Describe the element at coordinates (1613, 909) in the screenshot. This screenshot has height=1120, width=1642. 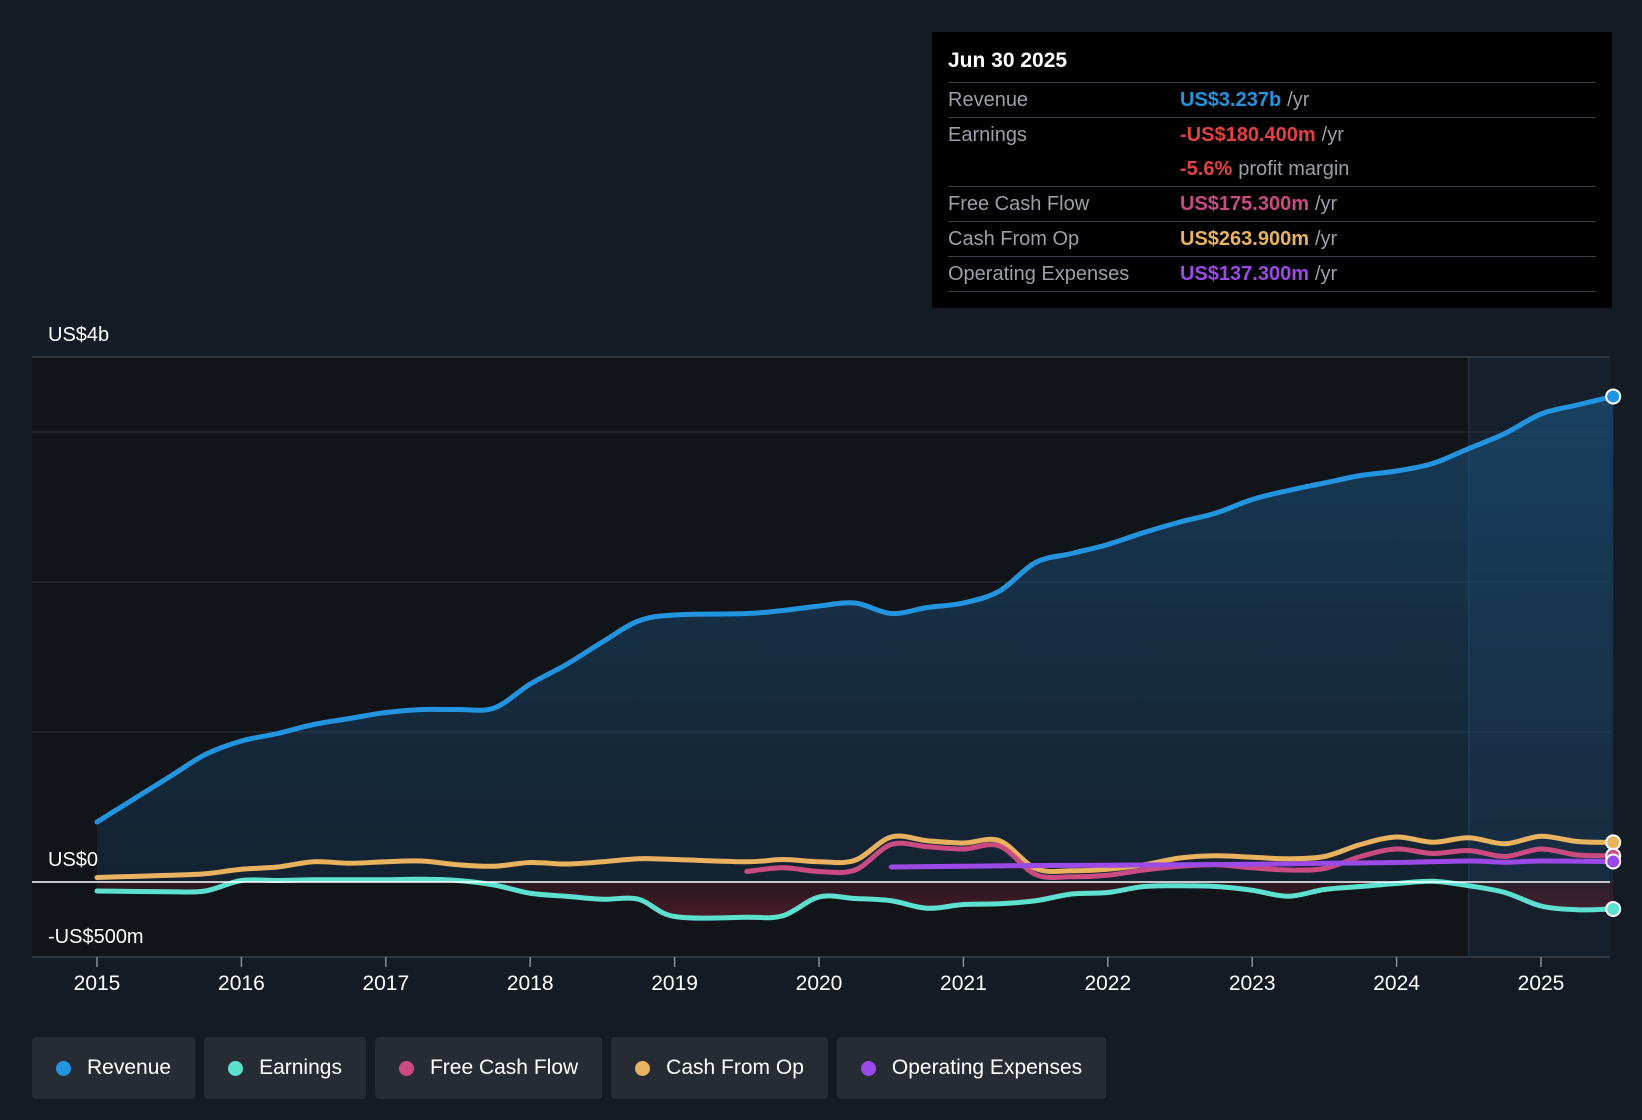
I see `series-endpoint-earnings` at that location.